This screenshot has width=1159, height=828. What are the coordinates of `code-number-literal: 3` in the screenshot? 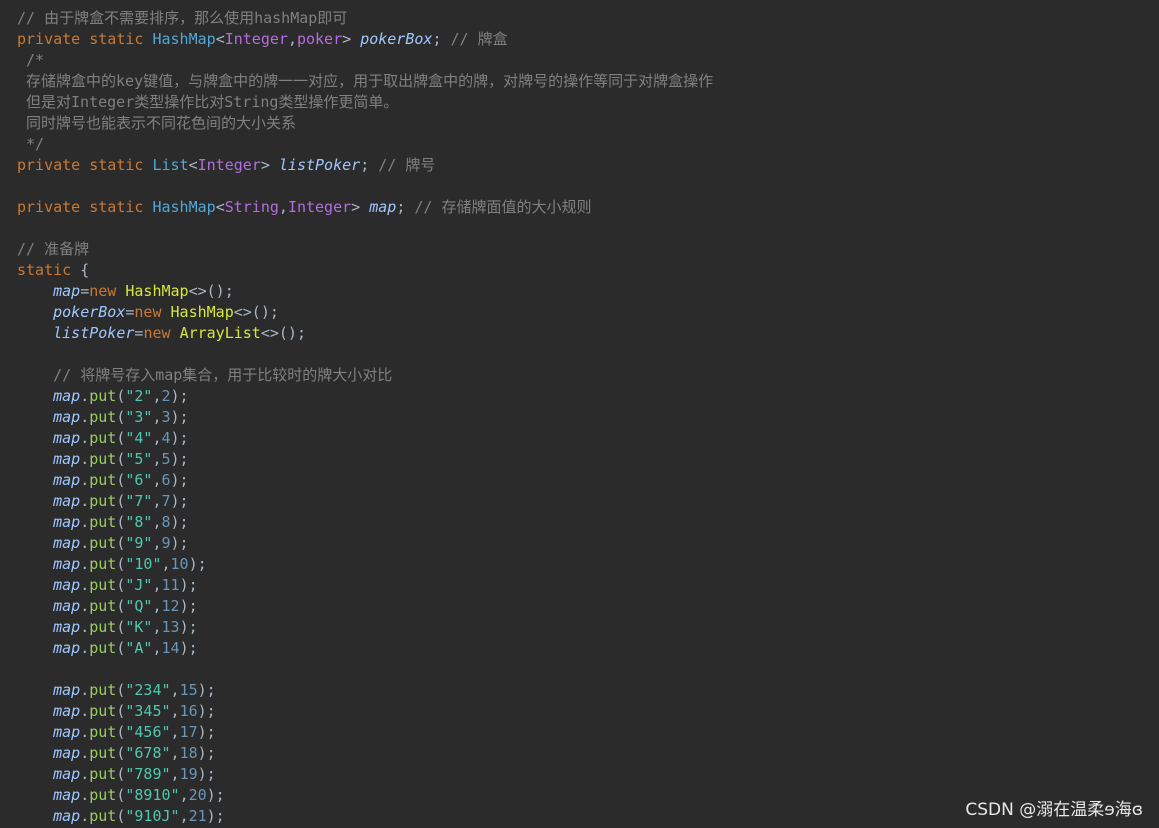 It's located at (166, 417).